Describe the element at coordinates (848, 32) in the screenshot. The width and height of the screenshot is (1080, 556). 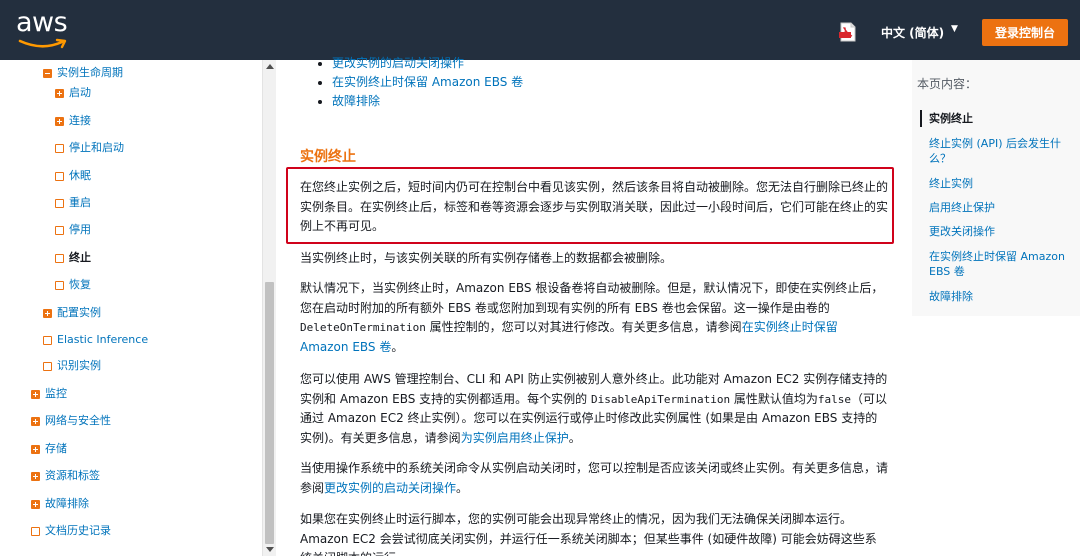
I see `pdf-icon` at that location.